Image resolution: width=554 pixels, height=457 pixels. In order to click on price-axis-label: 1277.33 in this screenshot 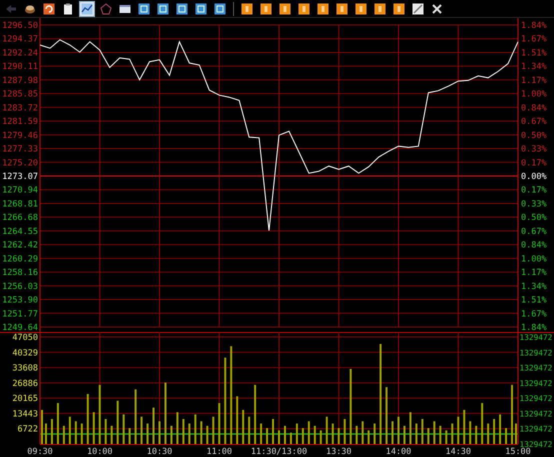, I will do `click(20, 149)`.